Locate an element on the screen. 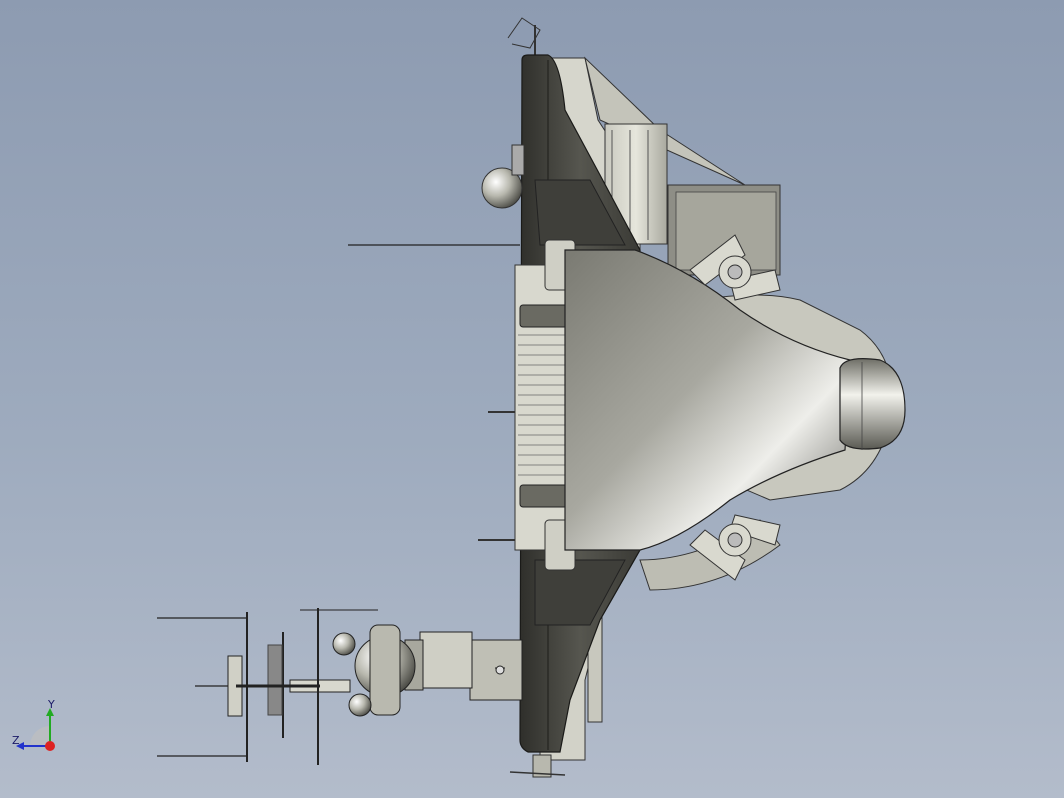 Image resolution: width=1064 pixels, height=798 pixels. ribbed-panel is located at coordinates (527, 405).